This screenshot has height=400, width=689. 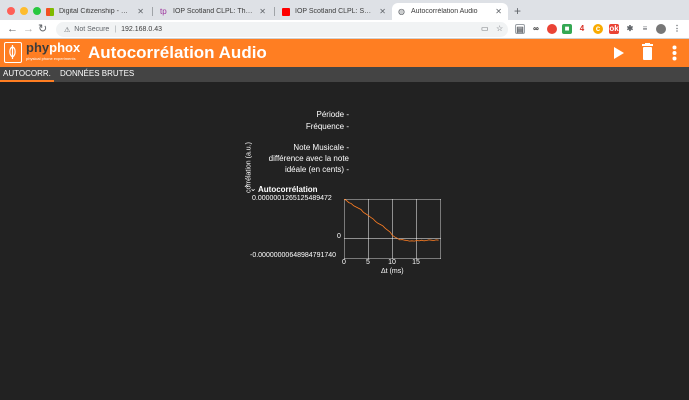 I want to click on x-tick-label: 5, so click(x=368, y=262).